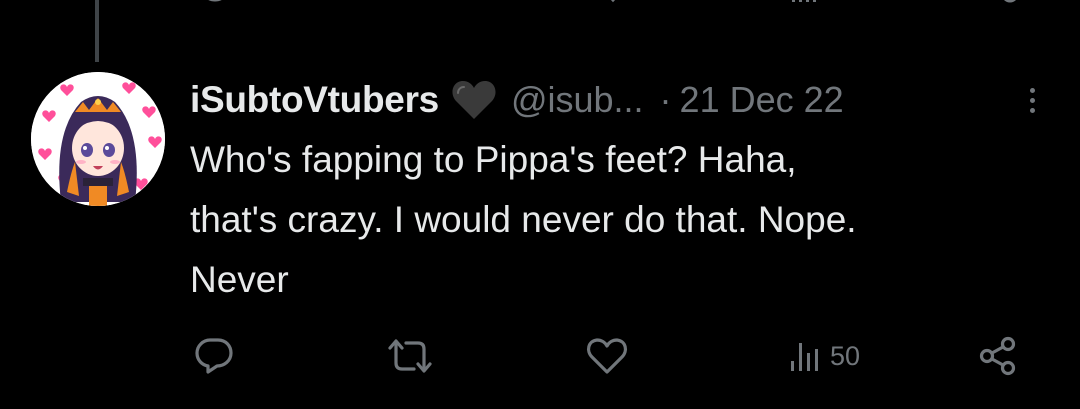 This screenshot has height=409, width=1080. What do you see at coordinates (215, 4) in the screenshot?
I see `previous-reply-icon` at bounding box center [215, 4].